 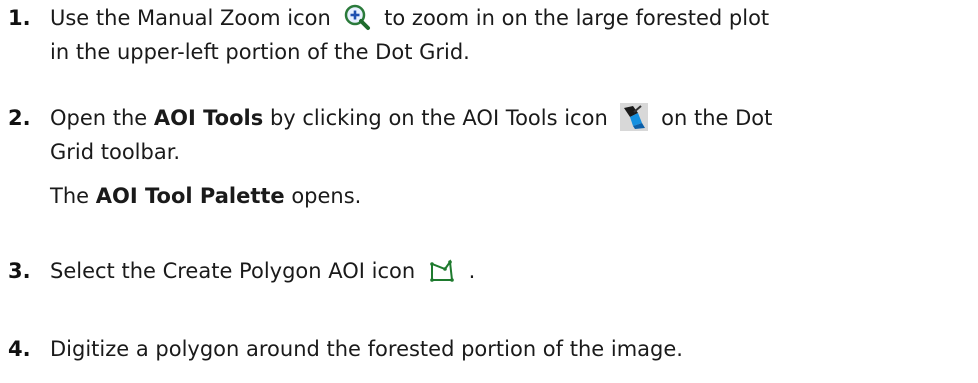 I want to click on step-number: 1., so click(x=19, y=18).